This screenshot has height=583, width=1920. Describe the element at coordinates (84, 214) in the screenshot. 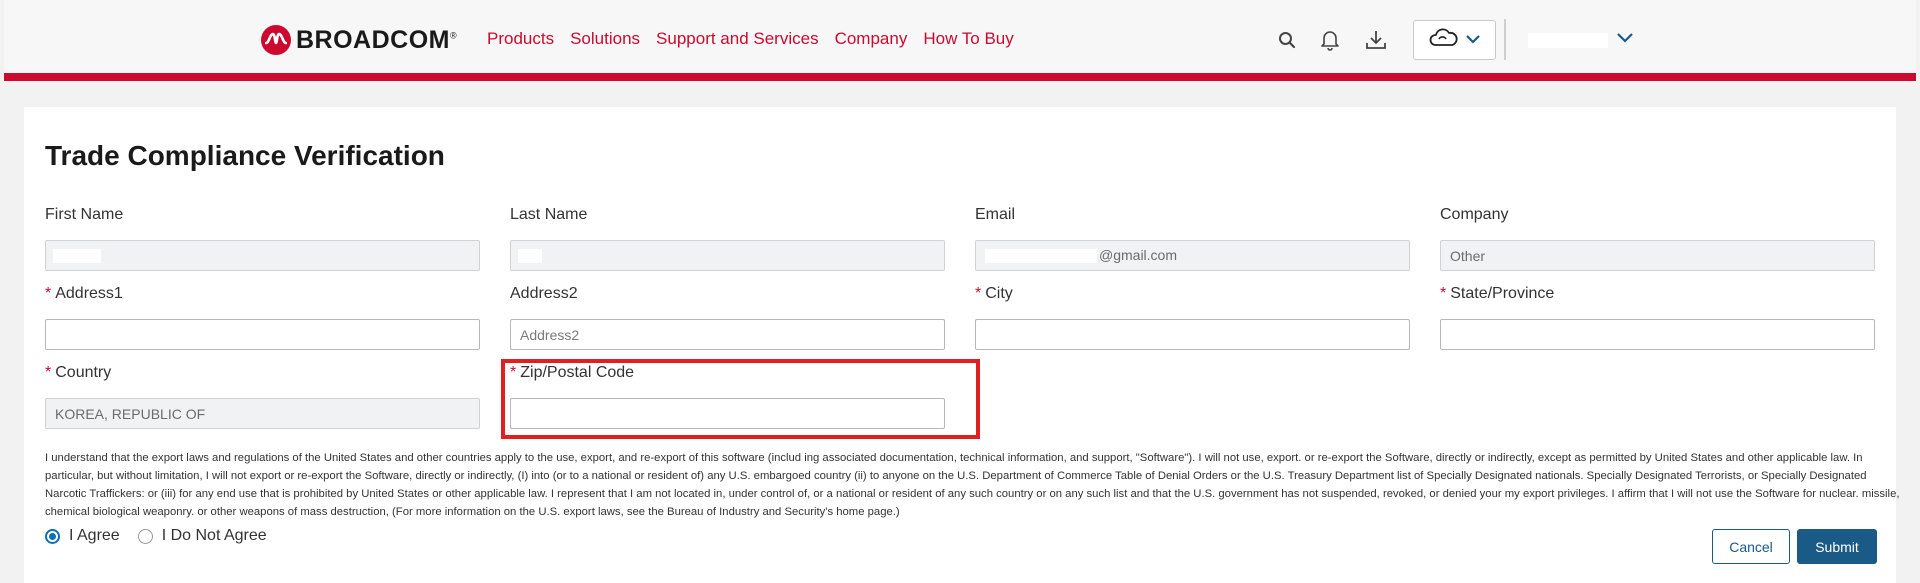

I see `first-name-label: First Name` at that location.